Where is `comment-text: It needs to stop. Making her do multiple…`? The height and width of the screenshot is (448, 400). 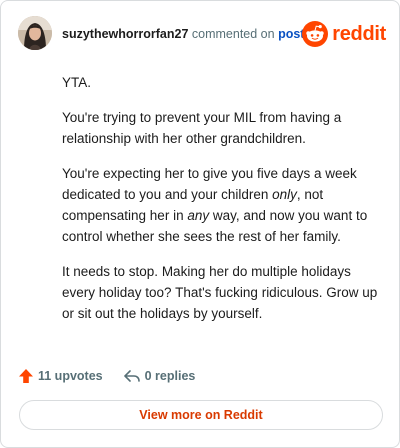 comment-text: It needs to stop. Making her do multiple… is located at coordinates (220, 292).